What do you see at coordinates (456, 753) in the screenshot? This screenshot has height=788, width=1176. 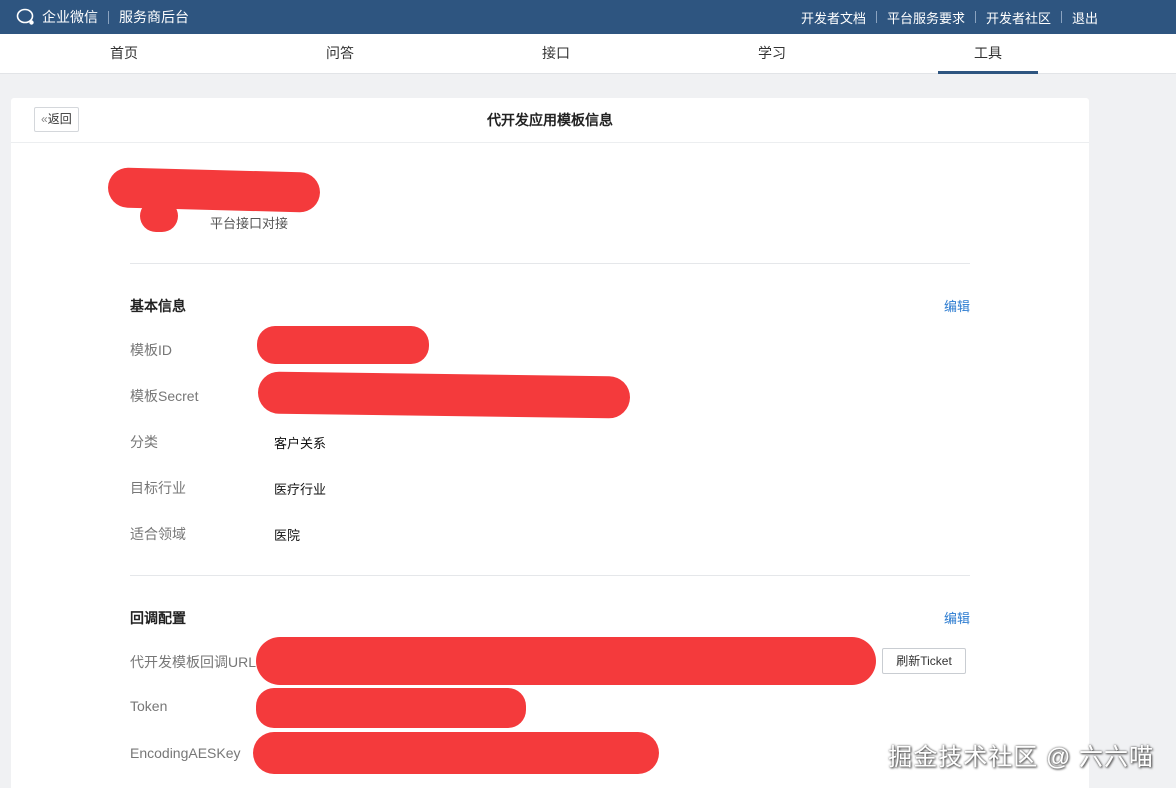 I see `redacted-encoding-aes-key` at bounding box center [456, 753].